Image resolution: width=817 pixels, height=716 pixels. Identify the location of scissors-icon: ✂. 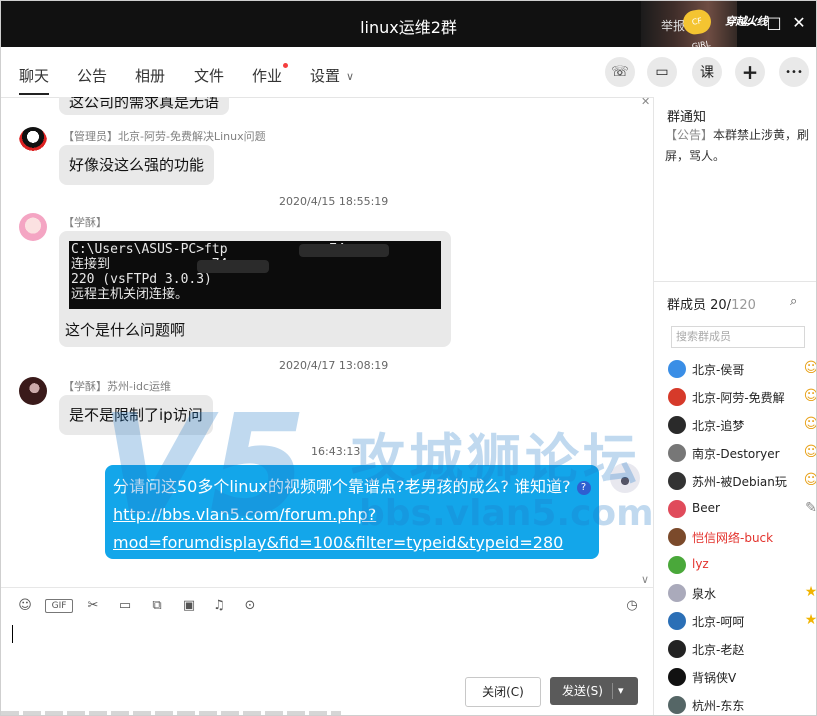
(93, 606).